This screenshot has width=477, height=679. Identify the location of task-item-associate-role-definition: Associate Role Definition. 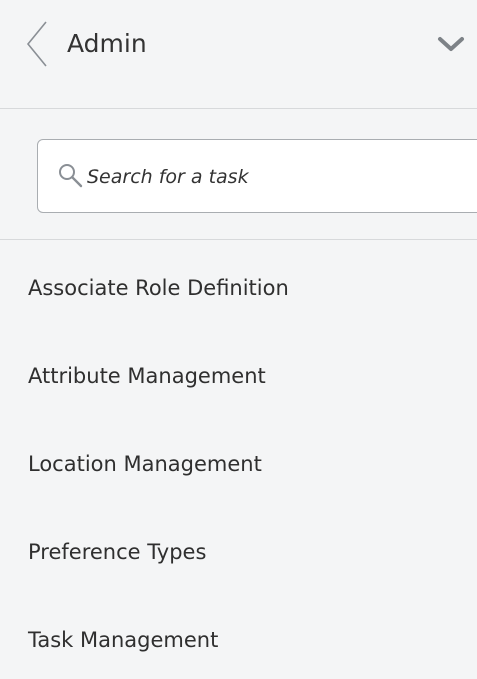
(238, 288).